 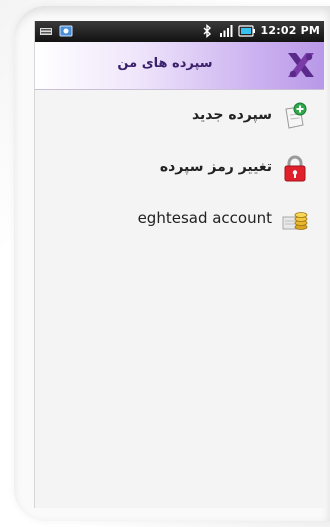 What do you see at coordinates (226, 31) in the screenshot?
I see `signal-icon` at bounding box center [226, 31].